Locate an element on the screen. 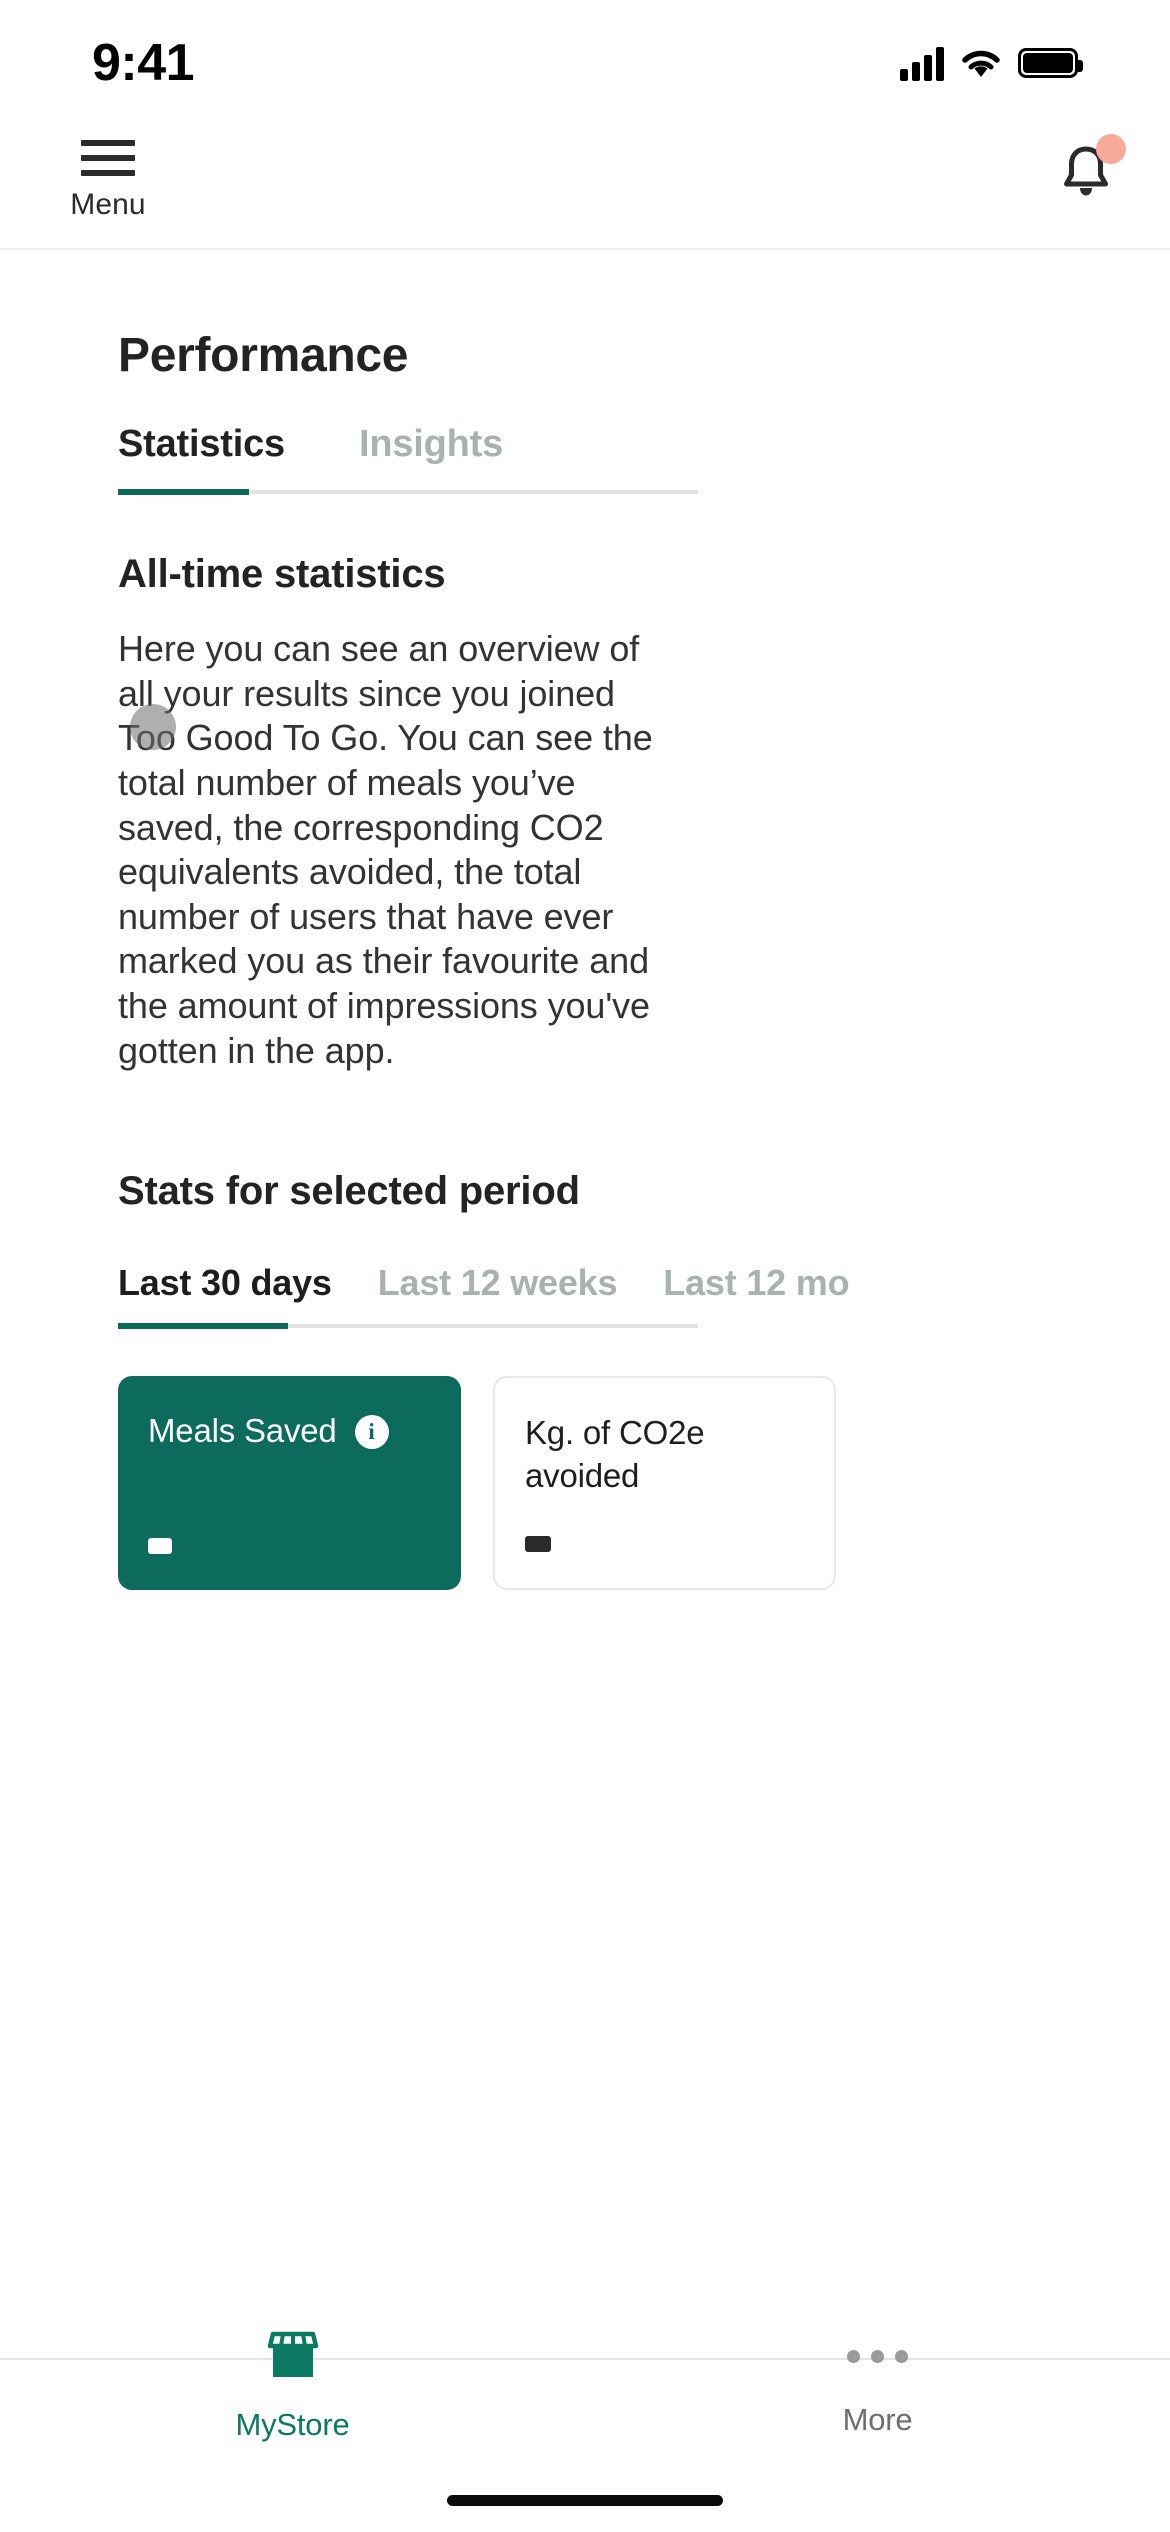  nav-item-mystore: MyStore is located at coordinates (292, 2376).